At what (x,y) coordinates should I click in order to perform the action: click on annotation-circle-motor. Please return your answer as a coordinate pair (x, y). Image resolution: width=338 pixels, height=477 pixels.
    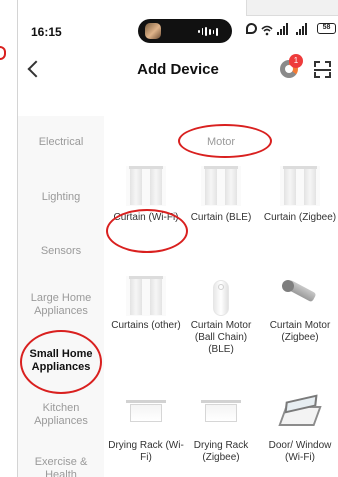
    Looking at the image, I should click on (225, 141).